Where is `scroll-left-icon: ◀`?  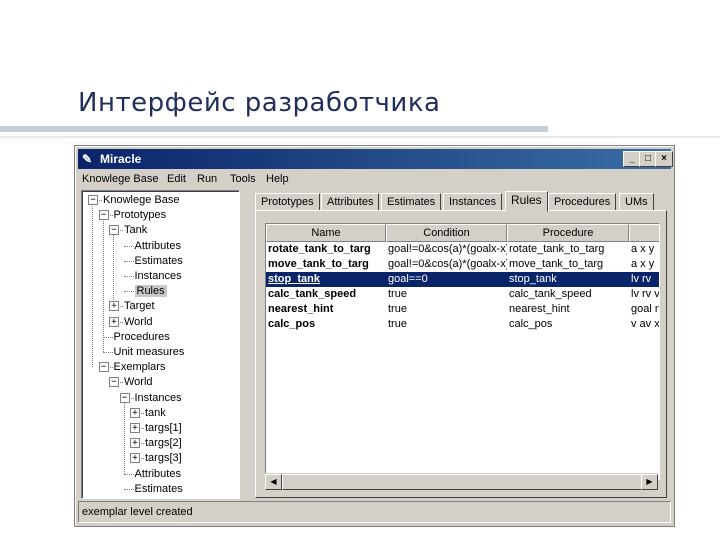
scroll-left-icon: ◀ is located at coordinates (273, 482).